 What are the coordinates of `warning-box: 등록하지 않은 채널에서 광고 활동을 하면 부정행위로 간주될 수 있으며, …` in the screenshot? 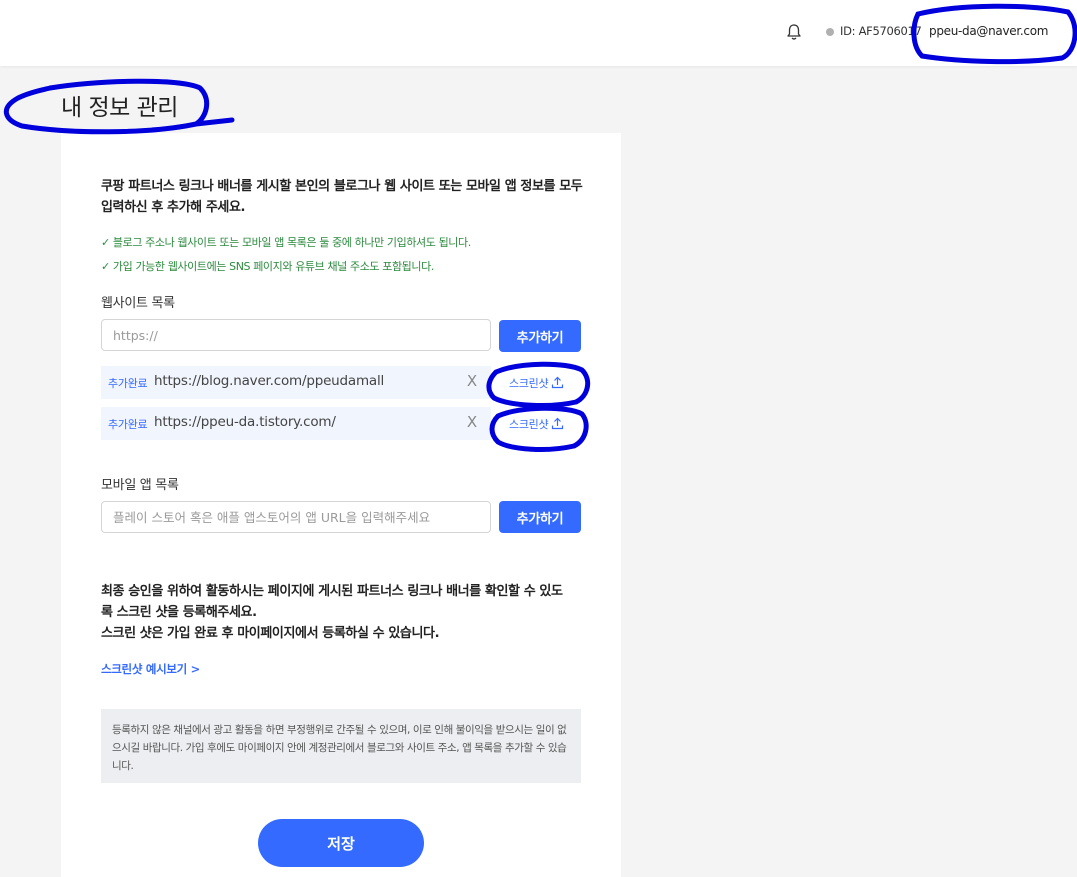 It's located at (341, 746).